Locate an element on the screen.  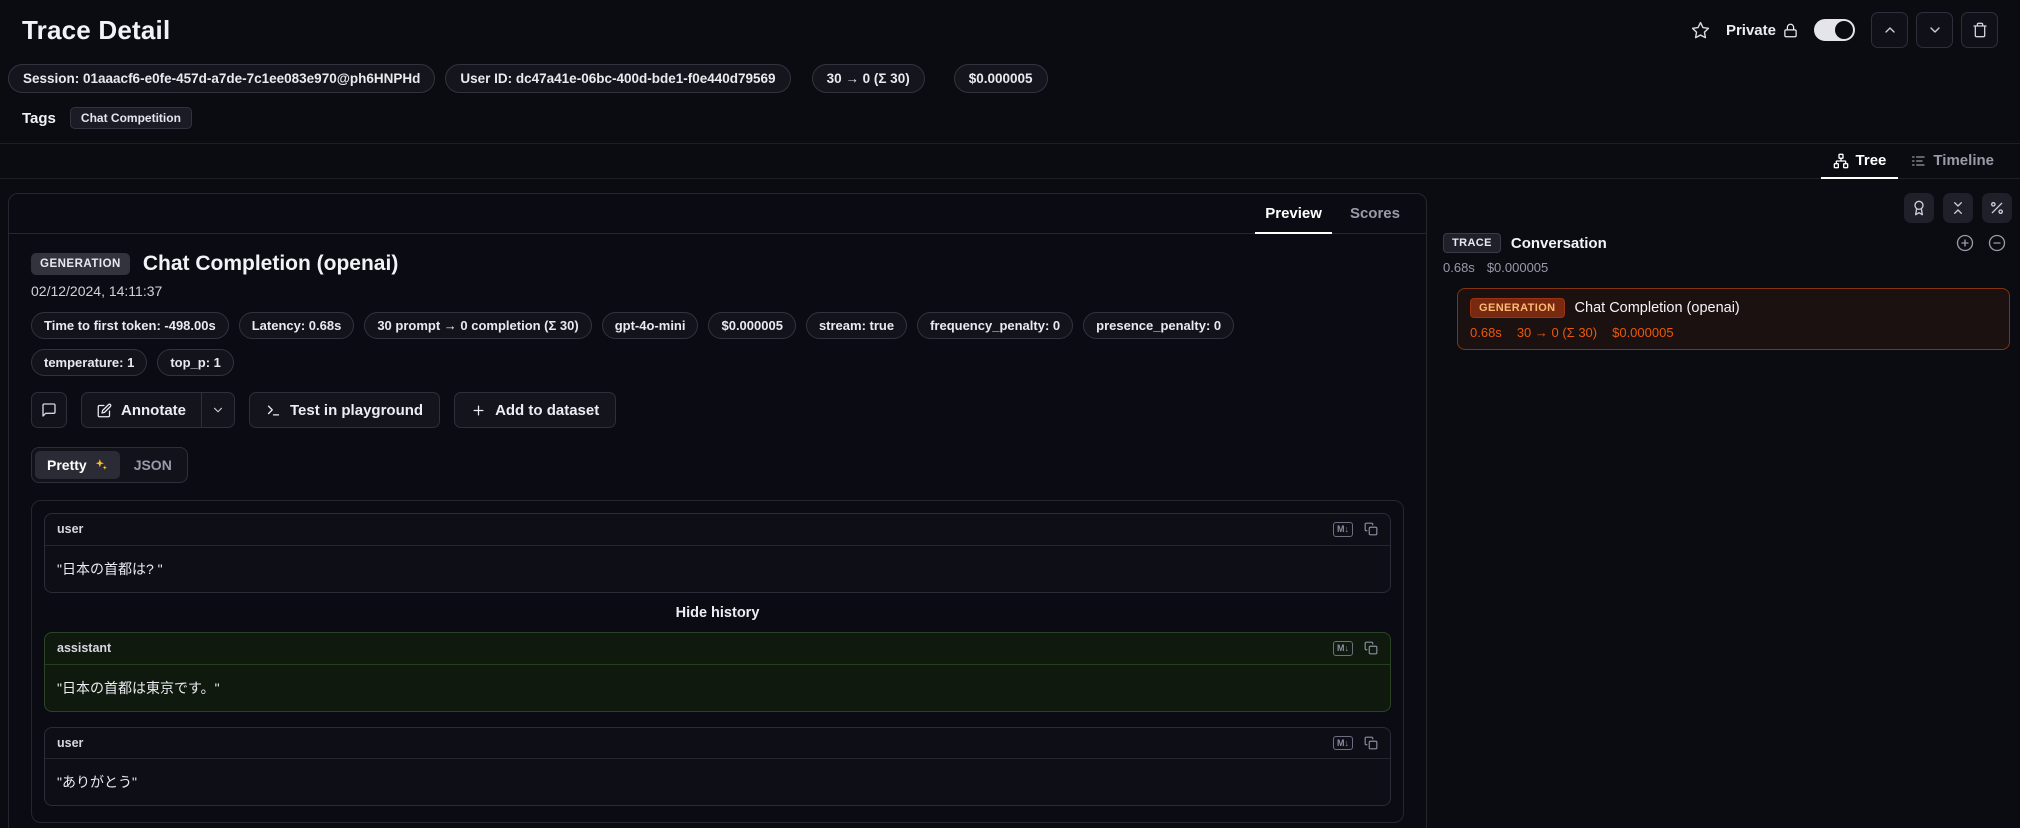
annotate-button: Annotate is located at coordinates (141, 410).